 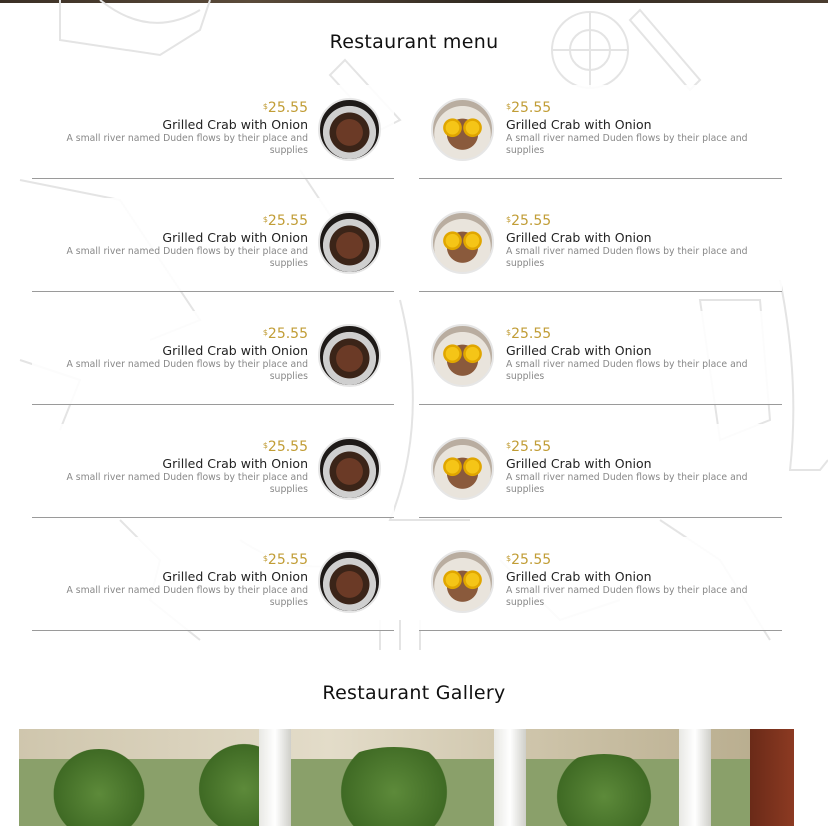 What do you see at coordinates (414, 1) in the screenshot?
I see `top-image-strip` at bounding box center [414, 1].